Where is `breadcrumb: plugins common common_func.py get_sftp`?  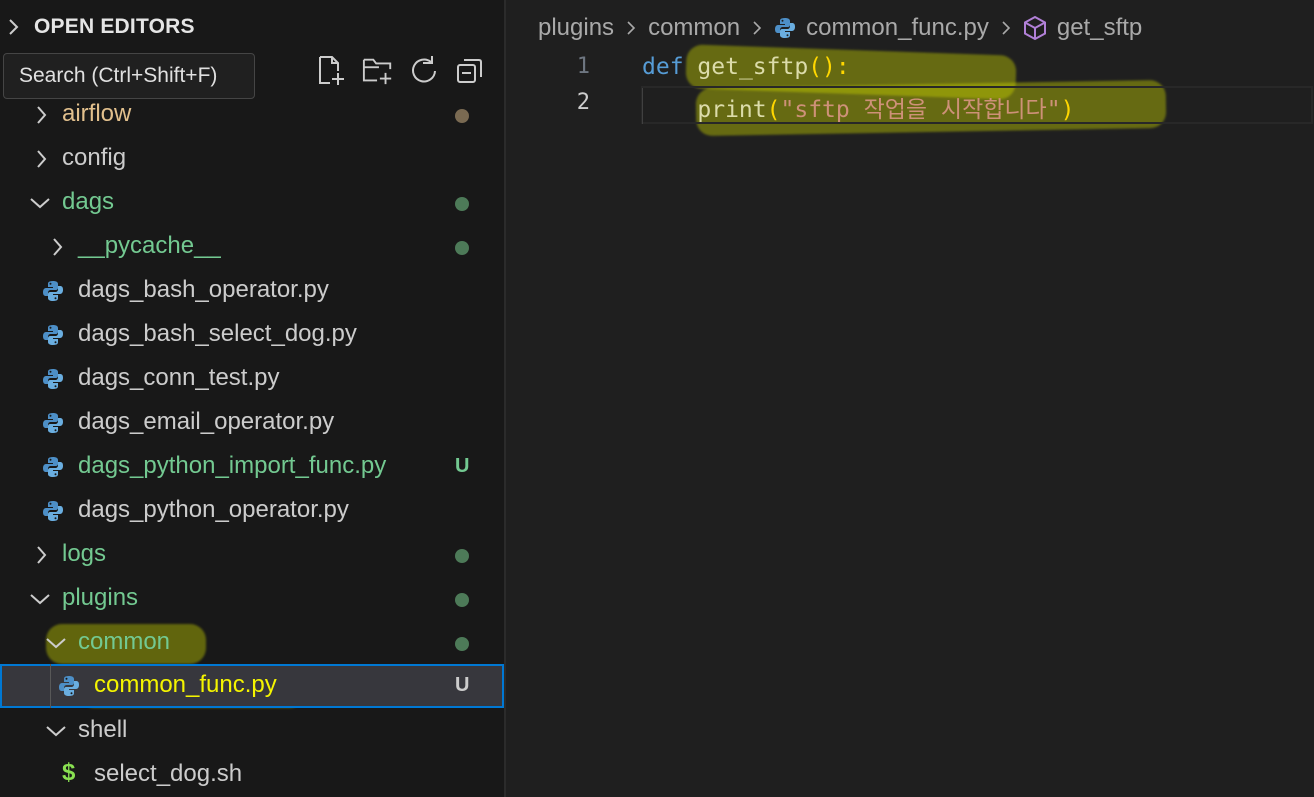
breadcrumb: plugins common common_func.py get_sftp is located at coordinates (840, 28).